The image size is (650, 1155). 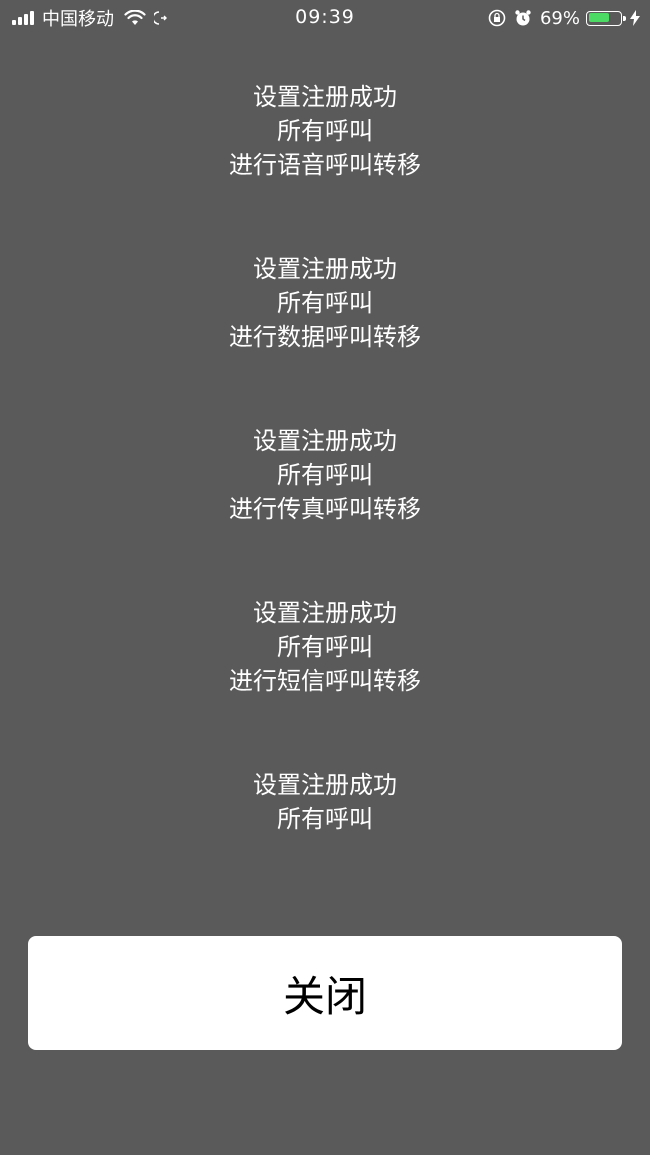 I want to click on message-line: 进行短信呼叫转移, so click(x=325, y=681).